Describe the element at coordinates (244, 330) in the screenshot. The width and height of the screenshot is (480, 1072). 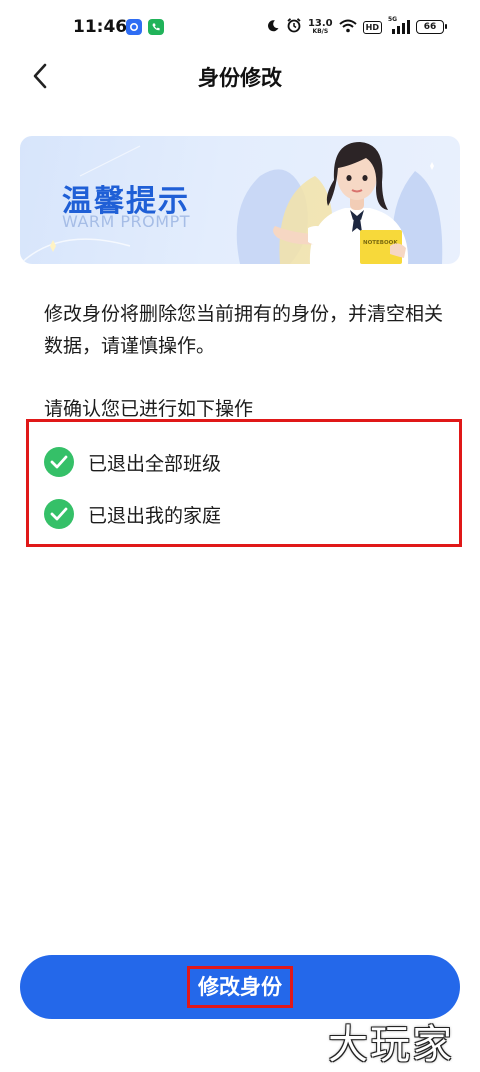
I see `warning-notice: 修改身份将删除您当前拥有的身份，并清空相关数据，请谨慎操作。` at that location.